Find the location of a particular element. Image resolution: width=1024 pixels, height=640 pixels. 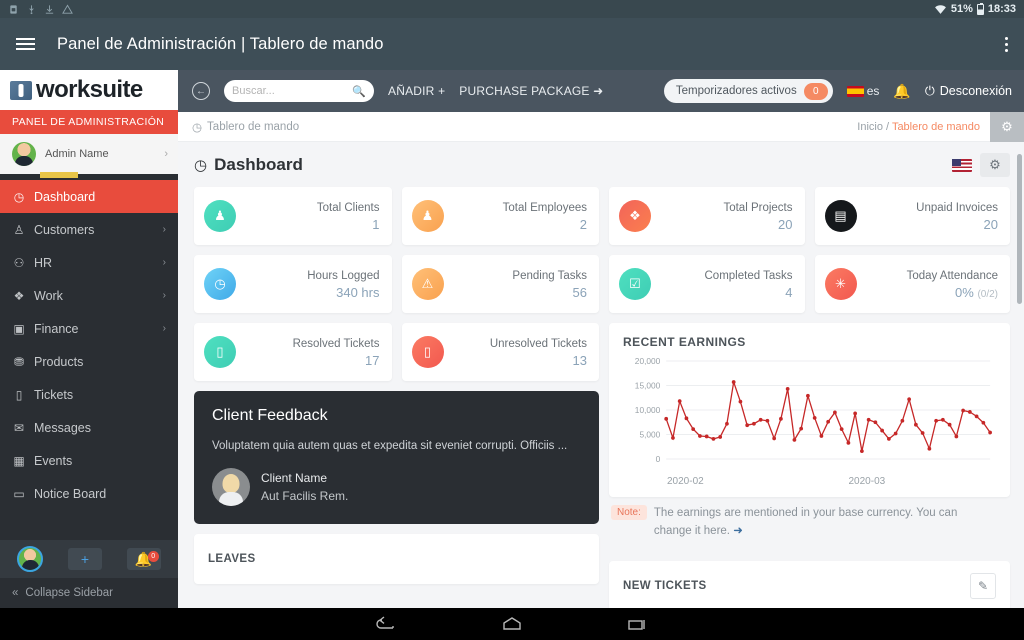

chart-title: RECENT EARNINGS is located at coordinates (684, 342).